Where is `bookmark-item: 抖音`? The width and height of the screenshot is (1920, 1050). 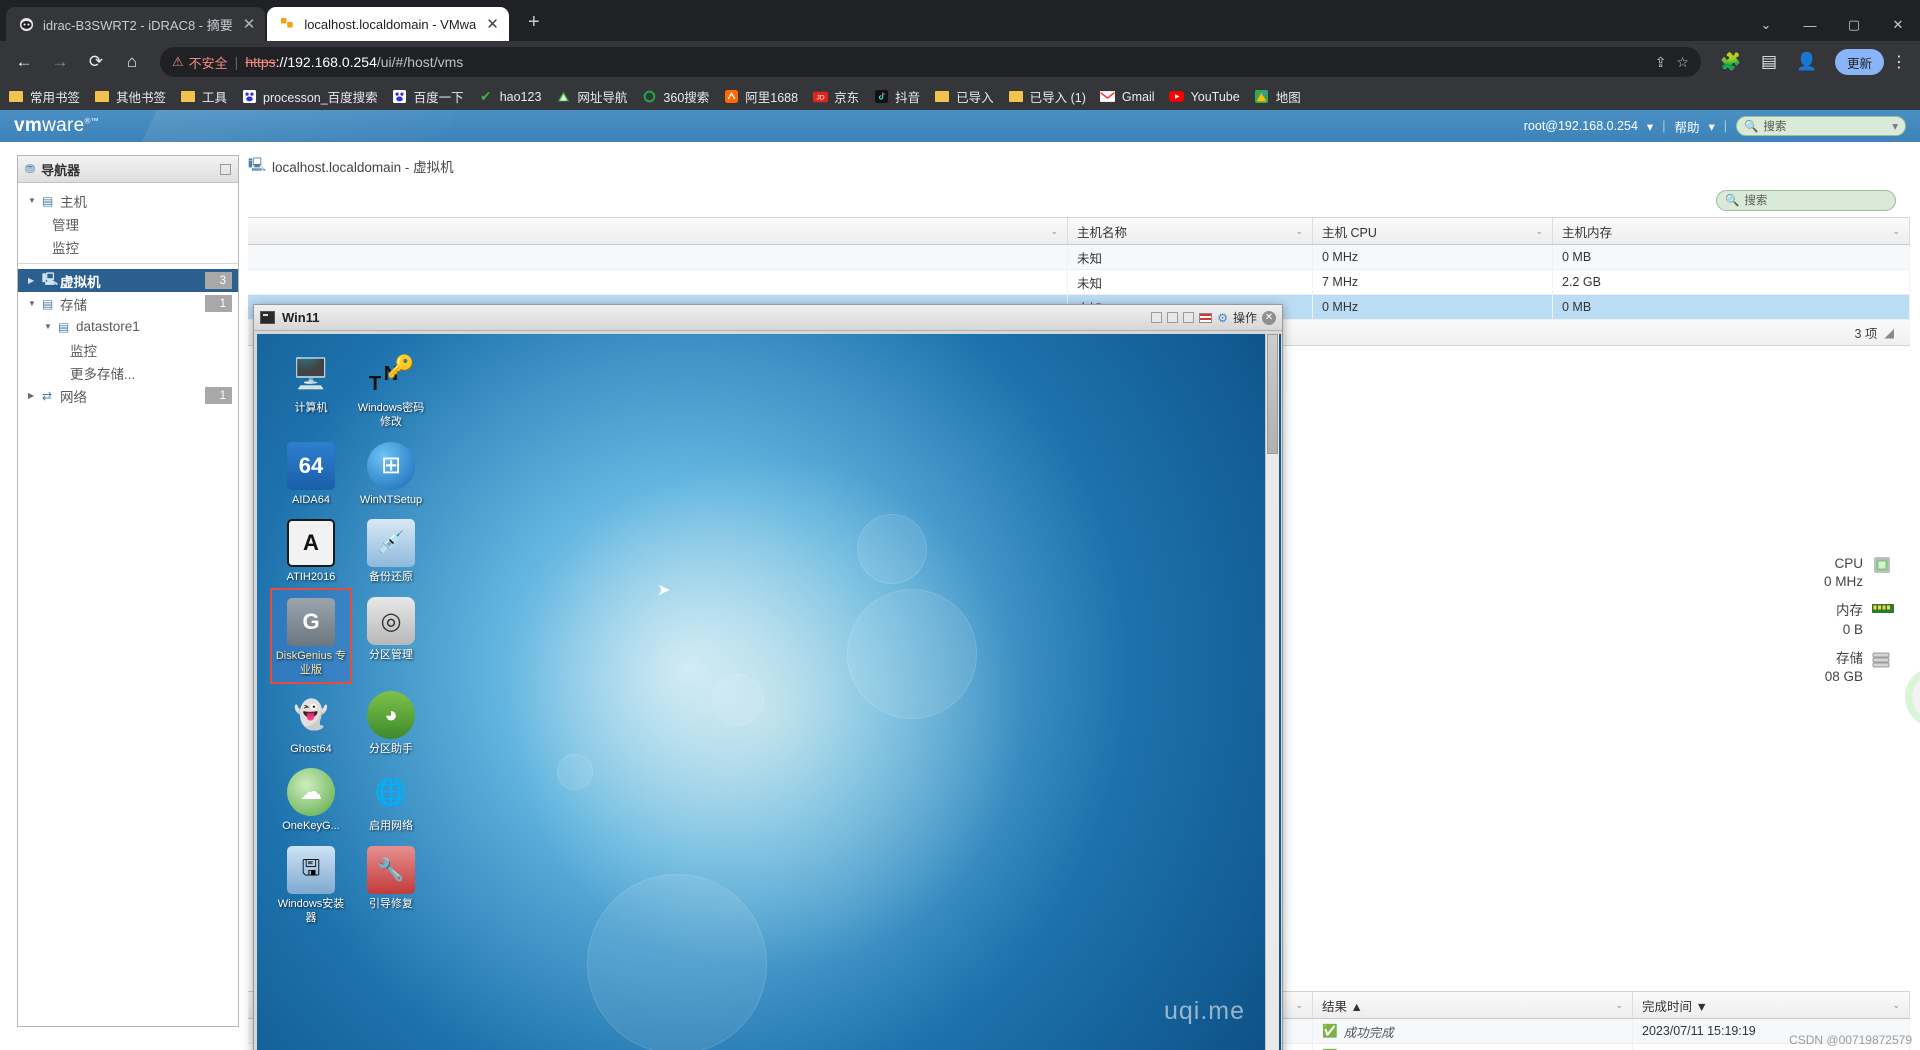
bookmark-item: 抖音 is located at coordinates (896, 96).